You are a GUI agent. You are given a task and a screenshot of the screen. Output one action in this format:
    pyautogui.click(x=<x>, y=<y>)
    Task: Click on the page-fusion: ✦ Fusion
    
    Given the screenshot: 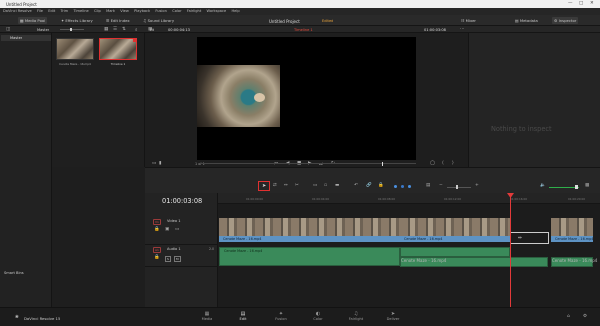 What is the action you would take?
    pyautogui.click(x=281, y=316)
    